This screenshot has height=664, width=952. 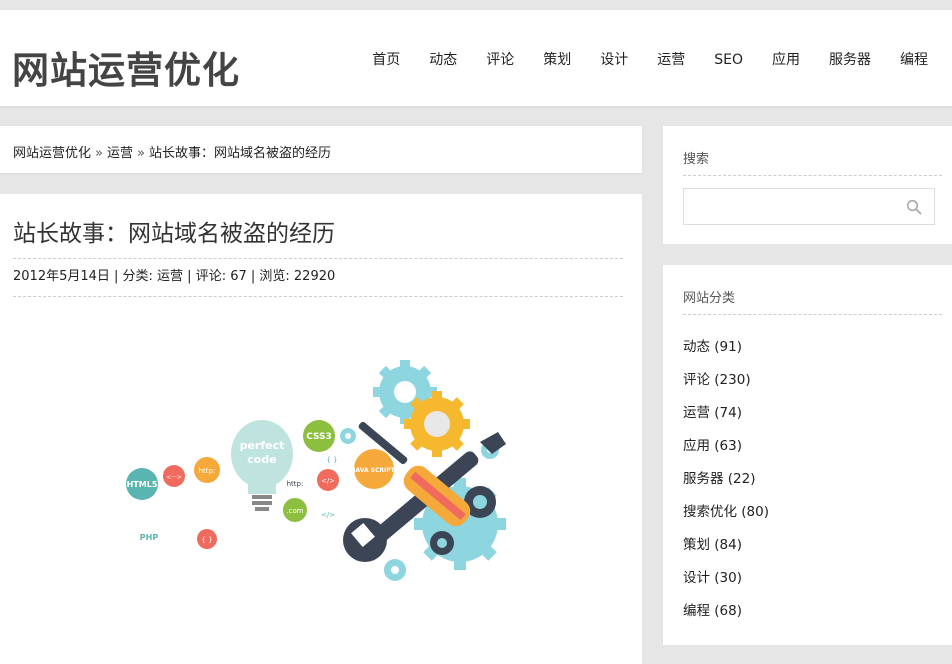 What do you see at coordinates (126, 67) in the screenshot?
I see `site-title: 网站运营优化` at bounding box center [126, 67].